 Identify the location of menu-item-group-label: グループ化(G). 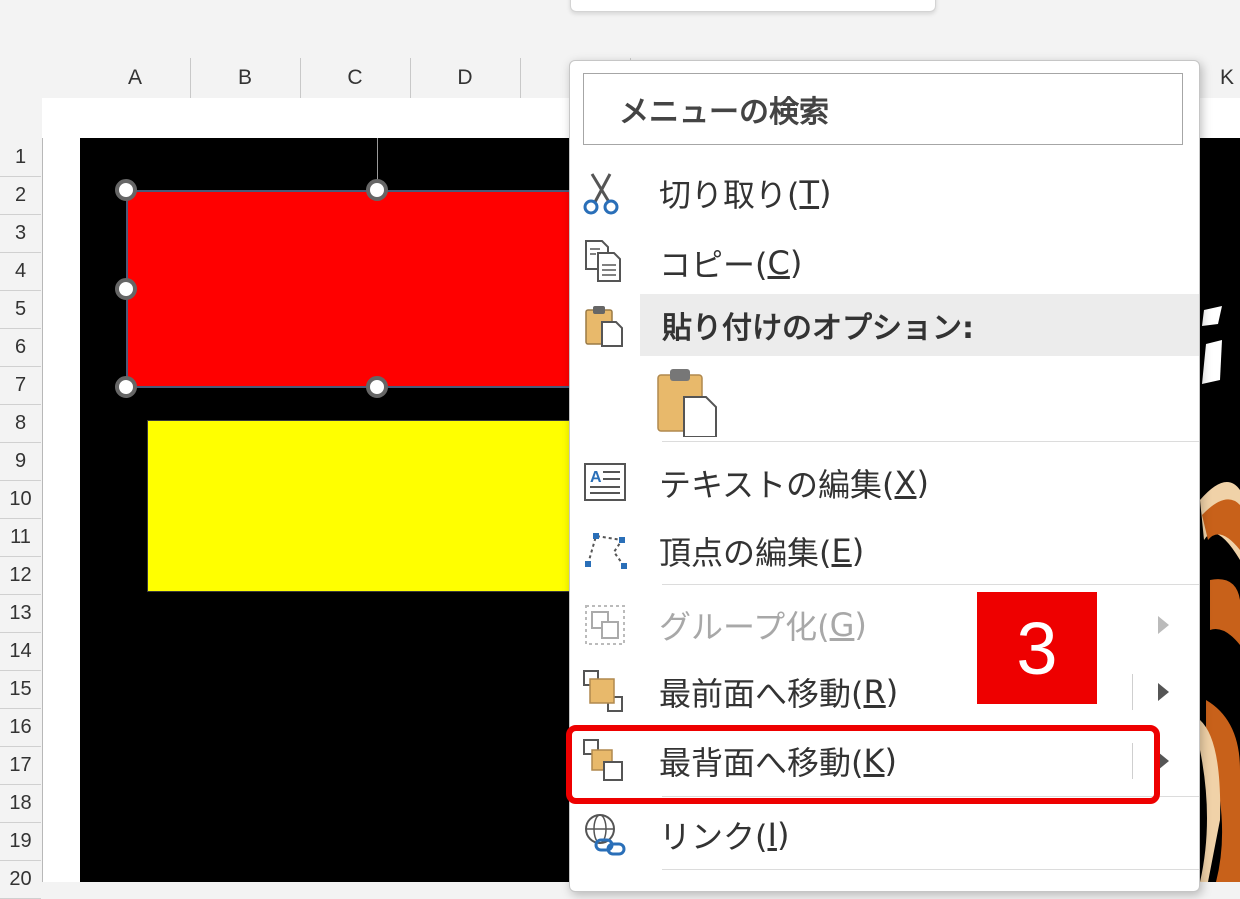
(763, 626).